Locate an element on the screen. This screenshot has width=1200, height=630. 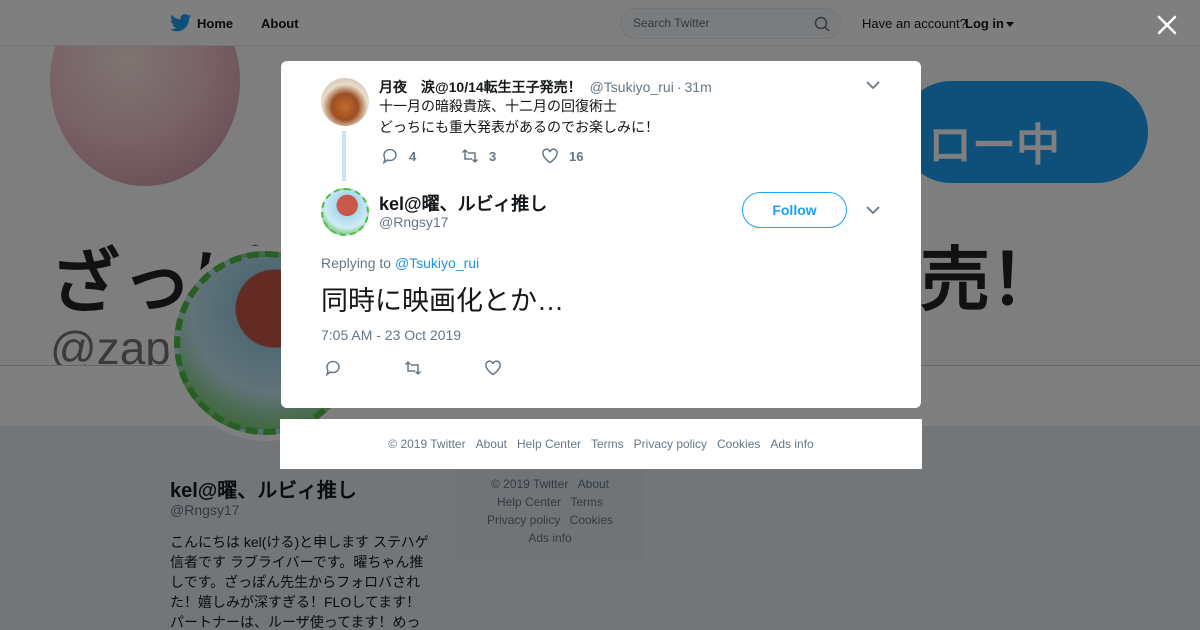
main-author-name: kel@曜、ルビィ推し is located at coordinates (463, 203).